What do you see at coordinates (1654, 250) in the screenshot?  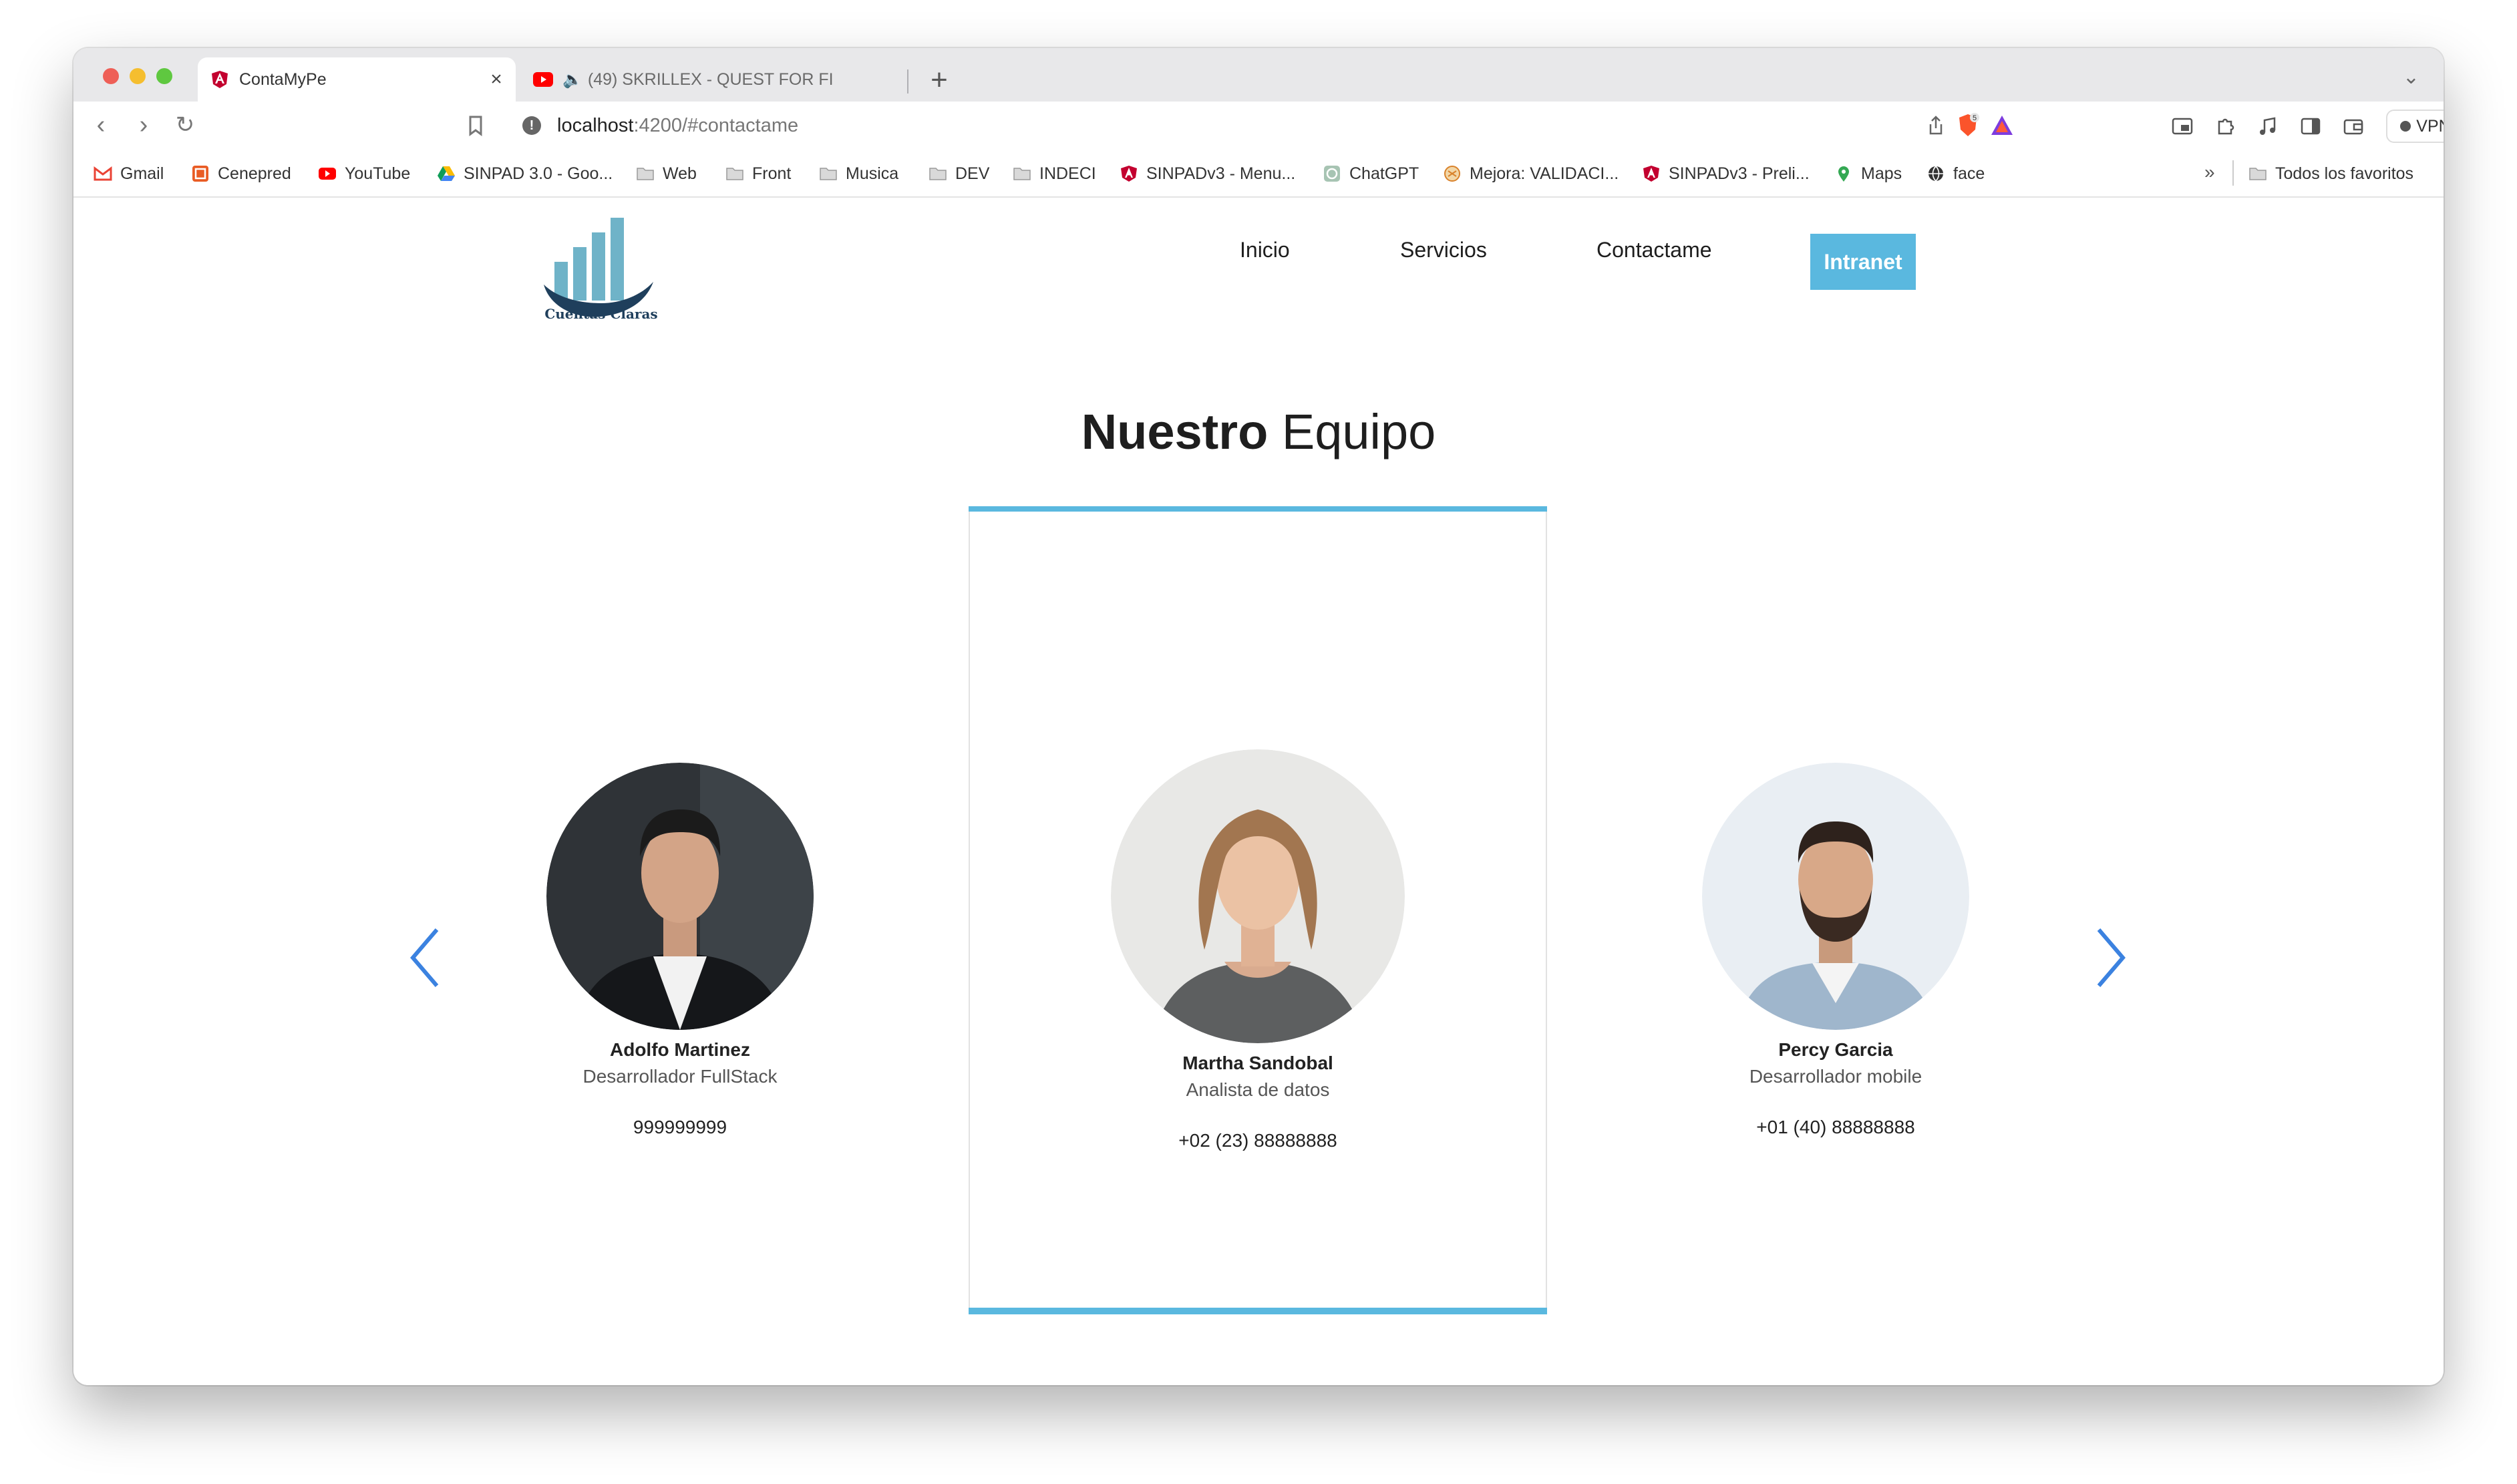 I see `nav-contactame: Contactame` at bounding box center [1654, 250].